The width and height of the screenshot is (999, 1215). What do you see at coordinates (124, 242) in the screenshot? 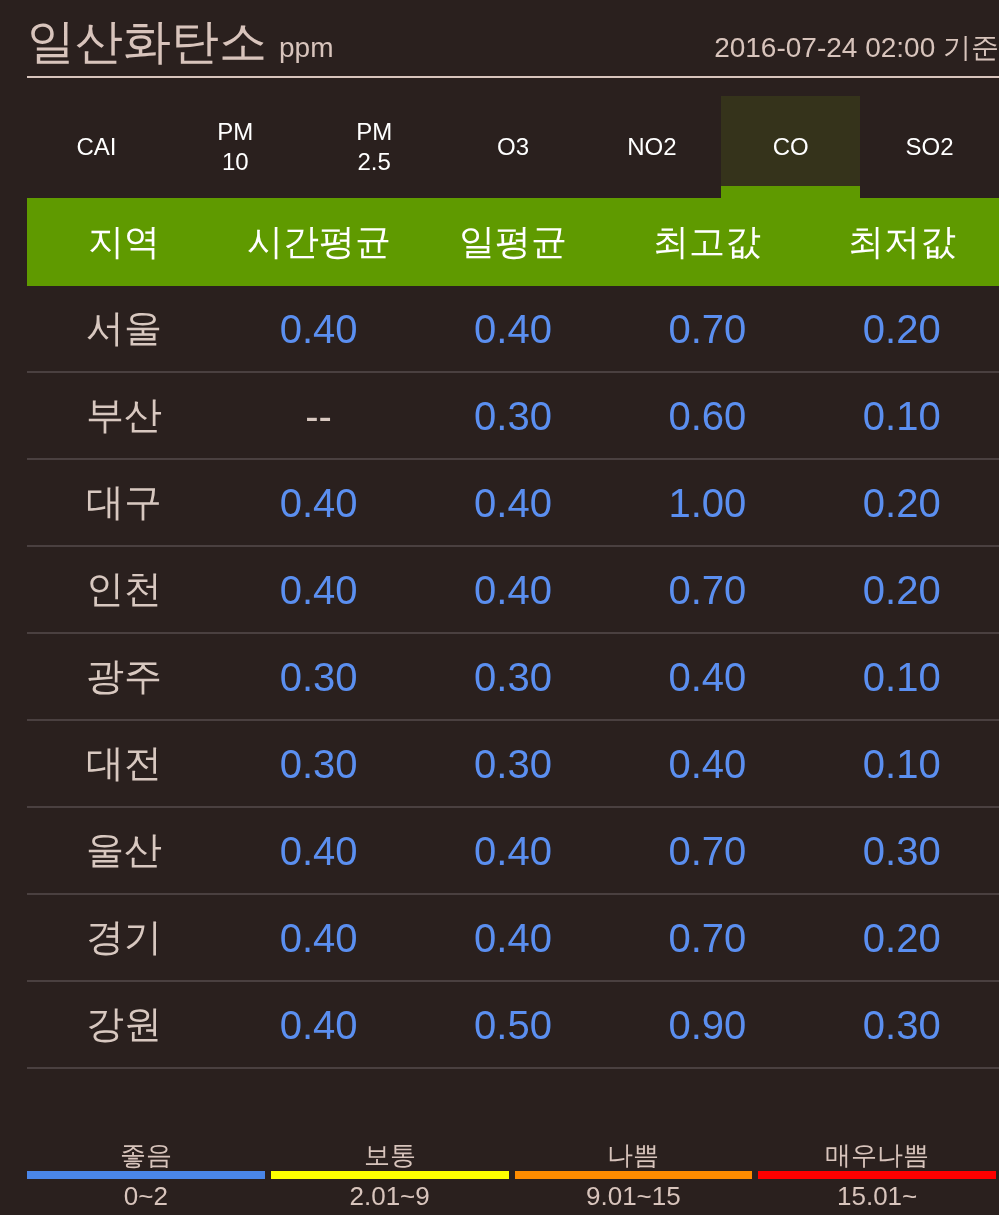
I see `column-header: 지역` at bounding box center [124, 242].